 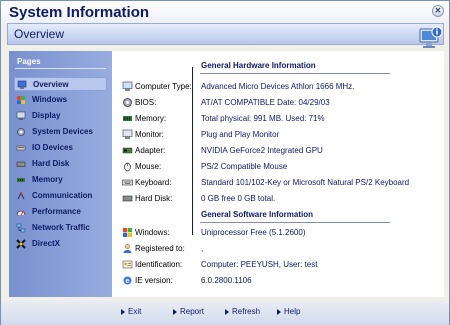 What do you see at coordinates (160, 248) in the screenshot?
I see `info-label: Registered to:` at bounding box center [160, 248].